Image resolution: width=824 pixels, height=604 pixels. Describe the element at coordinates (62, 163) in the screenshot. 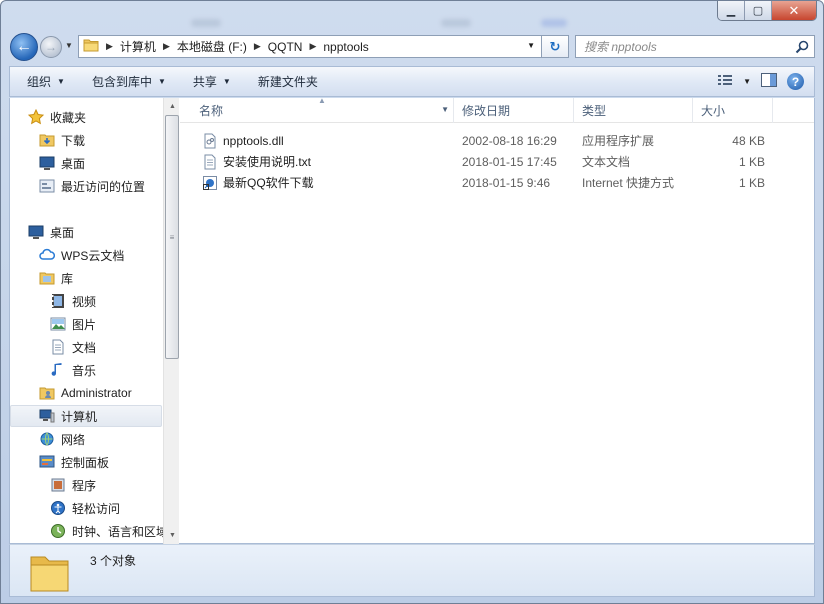

I see `nav-desktop-favorite: 桌面` at that location.